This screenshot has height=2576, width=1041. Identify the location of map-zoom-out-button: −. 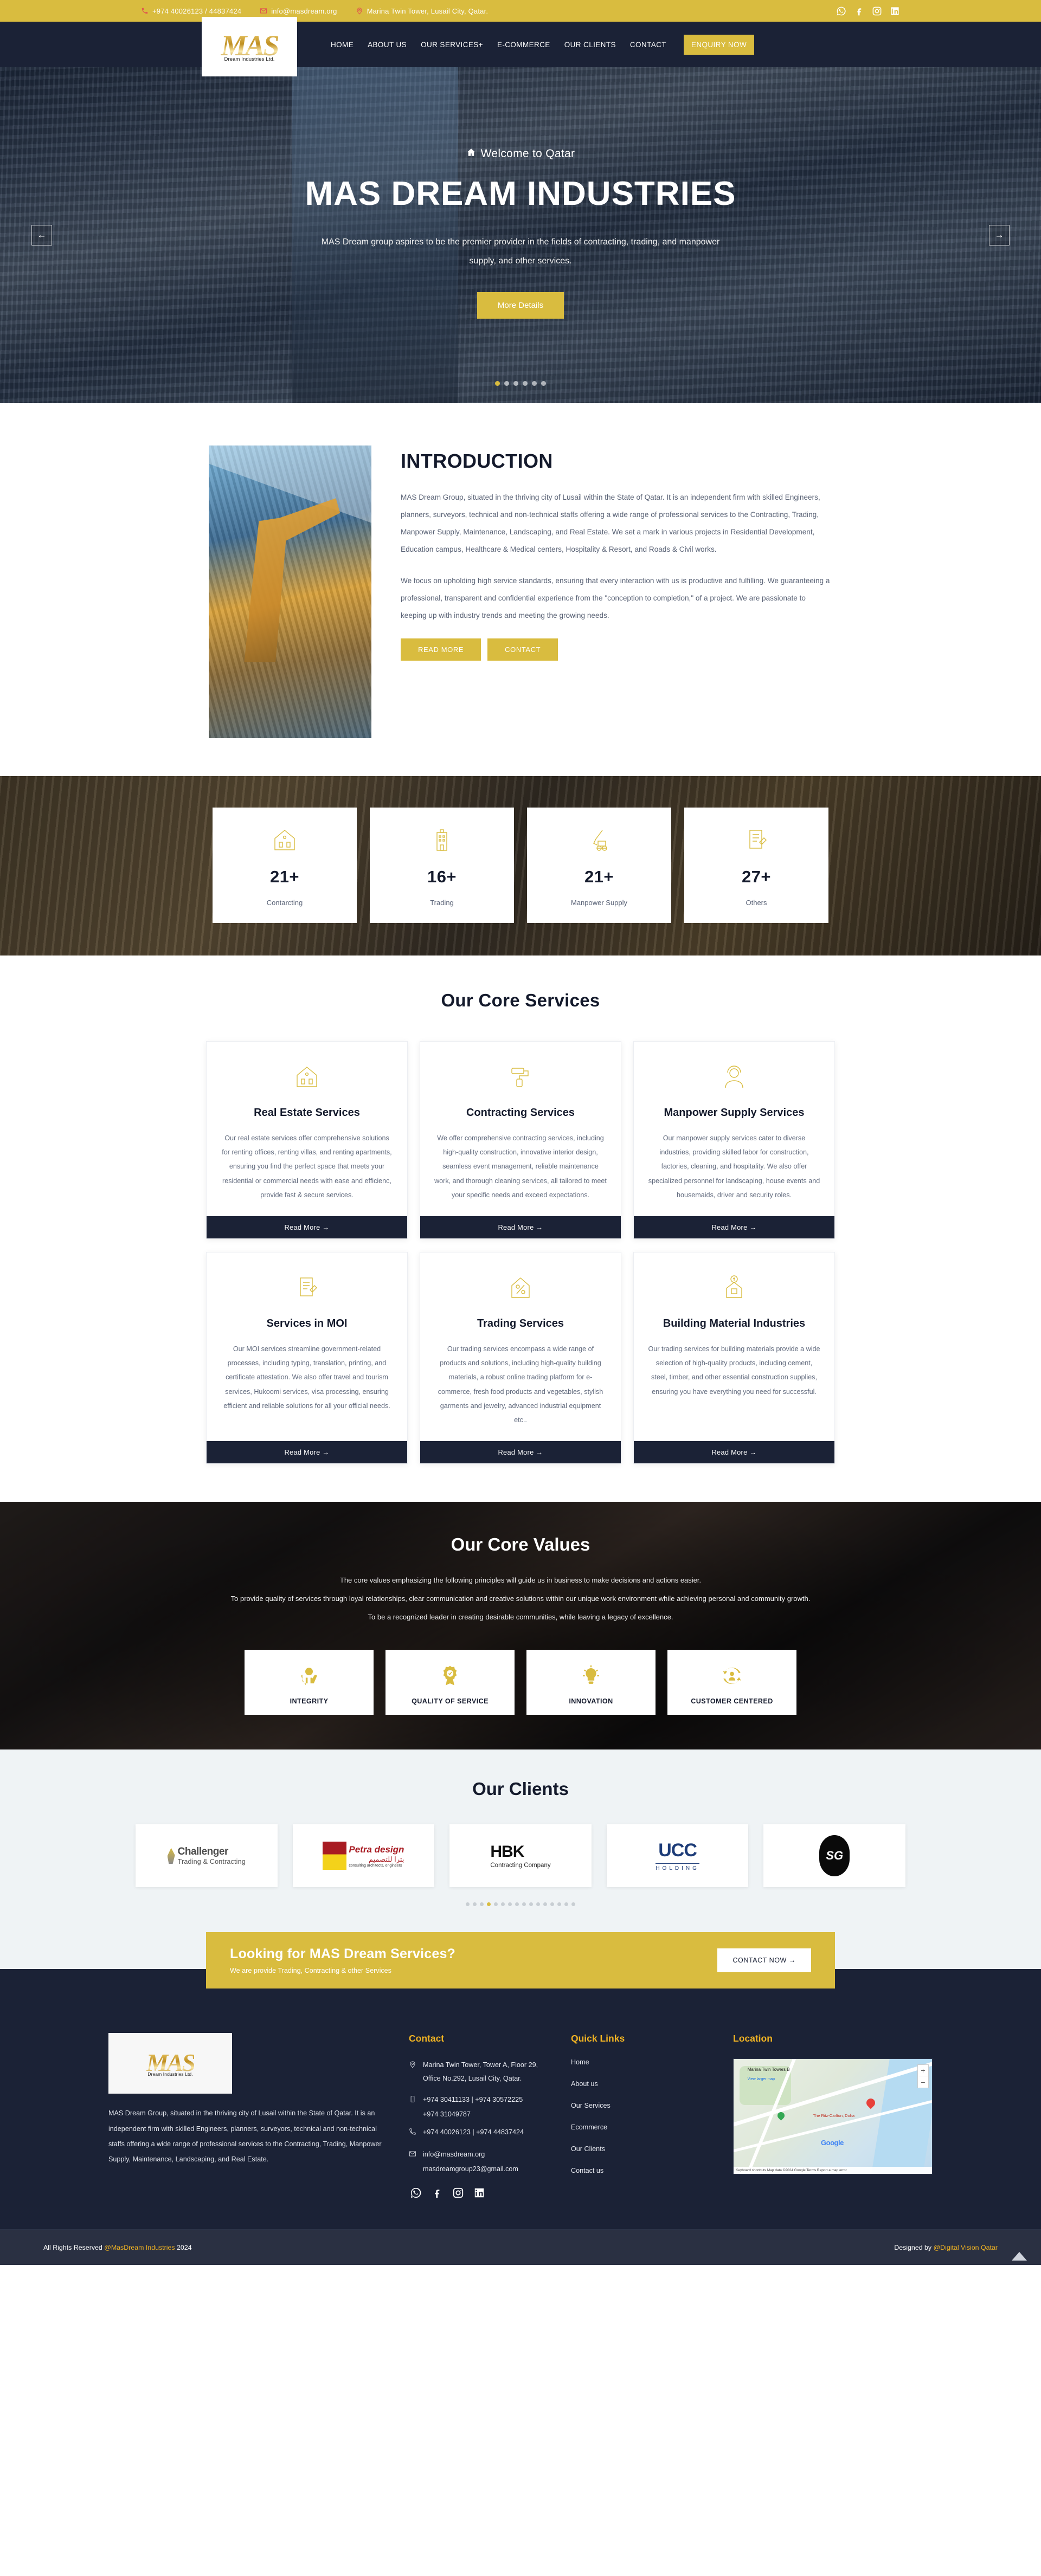
(923, 2082).